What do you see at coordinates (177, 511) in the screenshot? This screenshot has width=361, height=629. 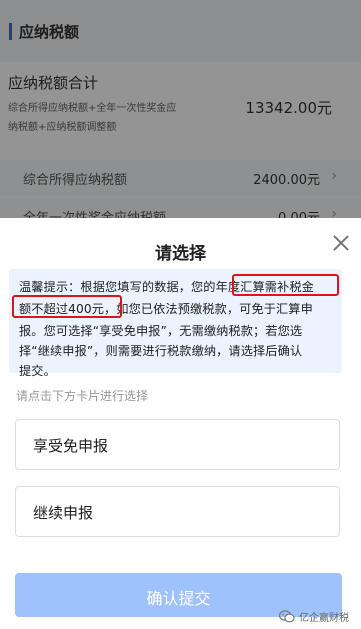 I see `option-card-continue: 继续申报` at bounding box center [177, 511].